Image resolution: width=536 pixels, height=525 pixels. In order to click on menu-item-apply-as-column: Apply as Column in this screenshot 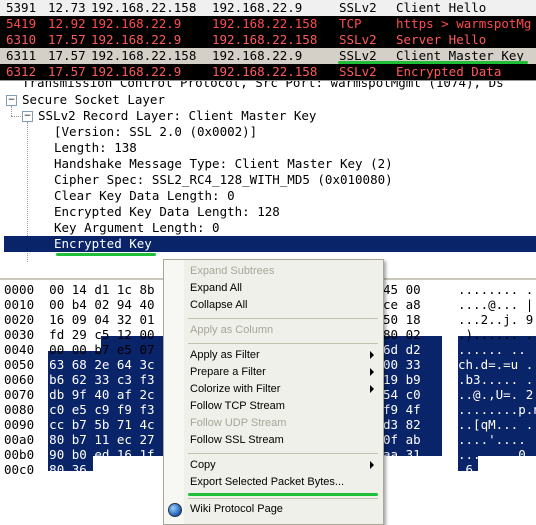, I will do `click(231, 330)`.